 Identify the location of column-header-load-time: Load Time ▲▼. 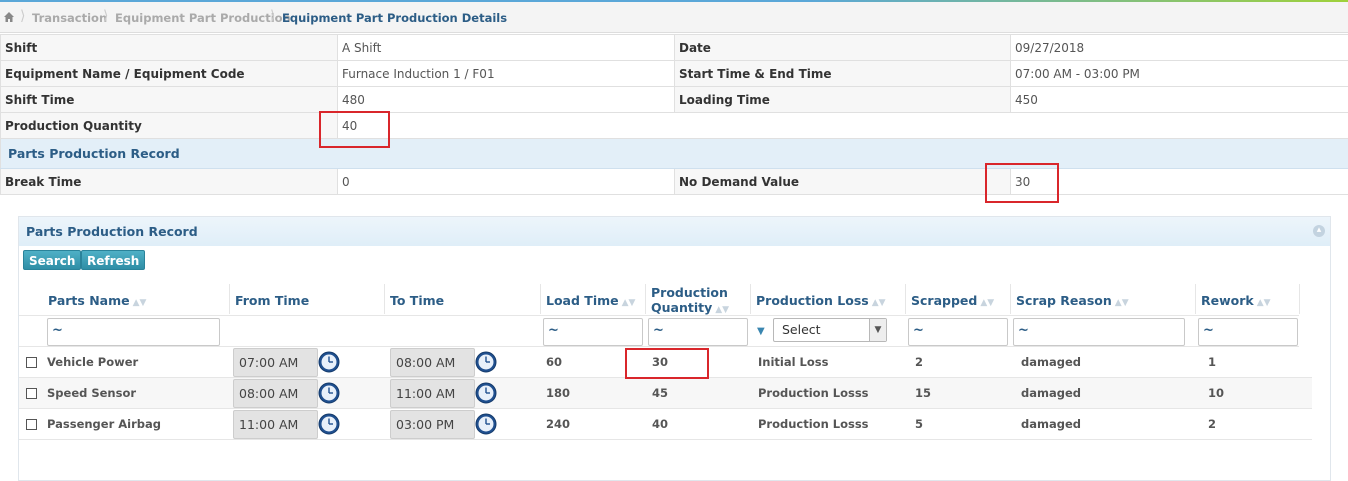
(593, 299).